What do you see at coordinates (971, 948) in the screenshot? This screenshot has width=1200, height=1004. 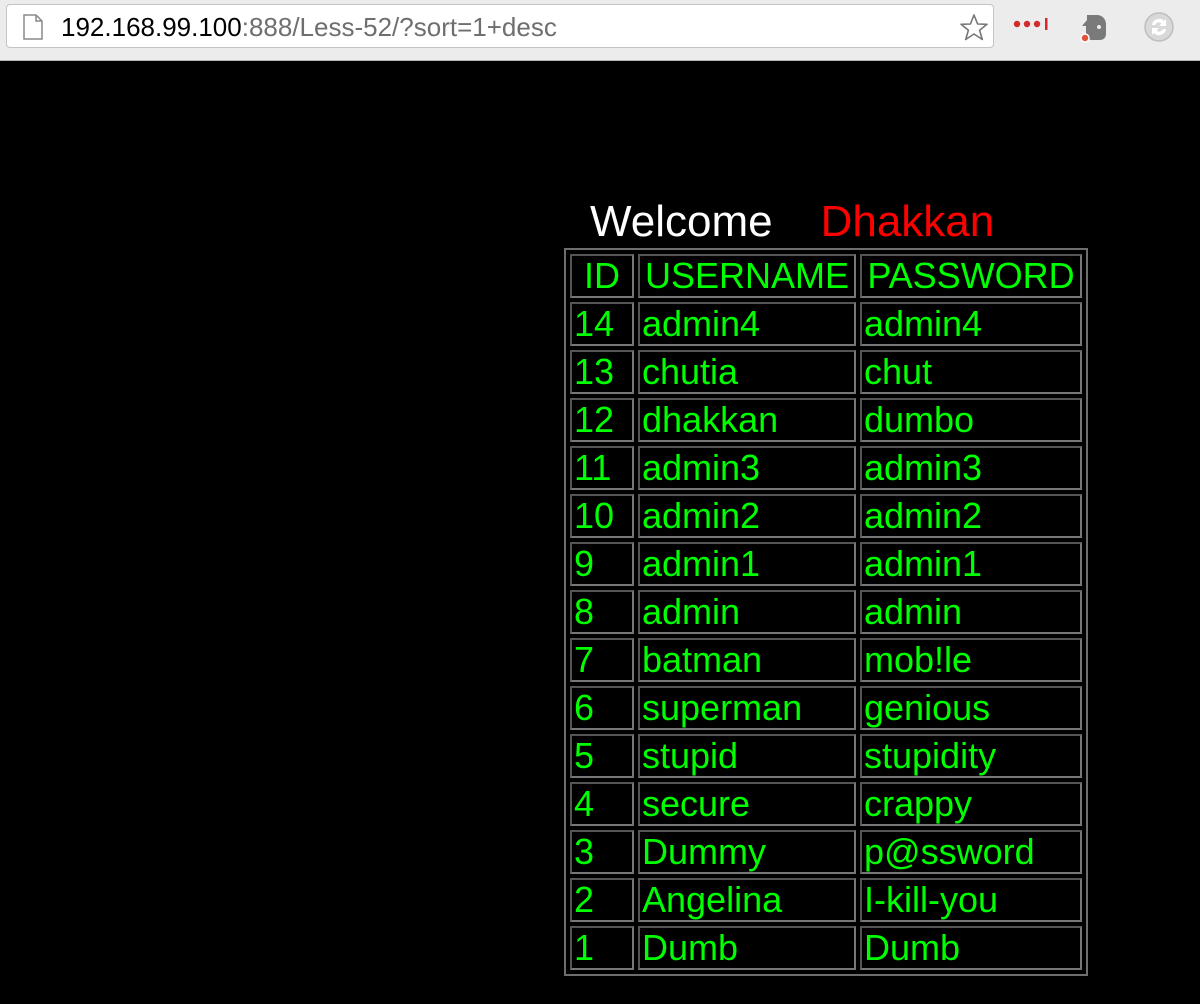 I see `cell-password: Dumb` at bounding box center [971, 948].